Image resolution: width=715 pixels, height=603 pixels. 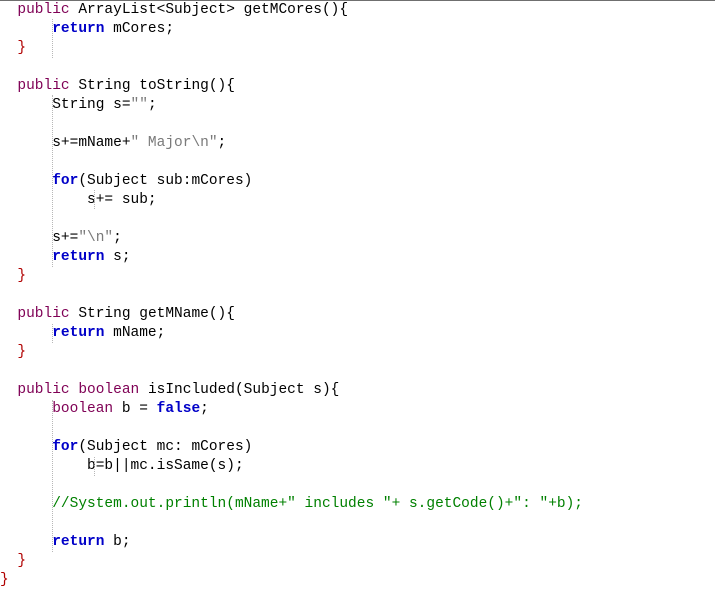 I want to click on code-token: "\n", so click(x=96, y=238).